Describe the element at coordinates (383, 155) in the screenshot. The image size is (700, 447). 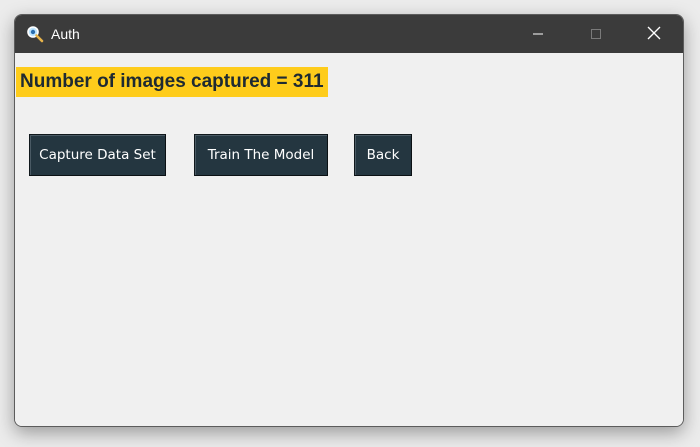
I see `back-button: Back` at that location.